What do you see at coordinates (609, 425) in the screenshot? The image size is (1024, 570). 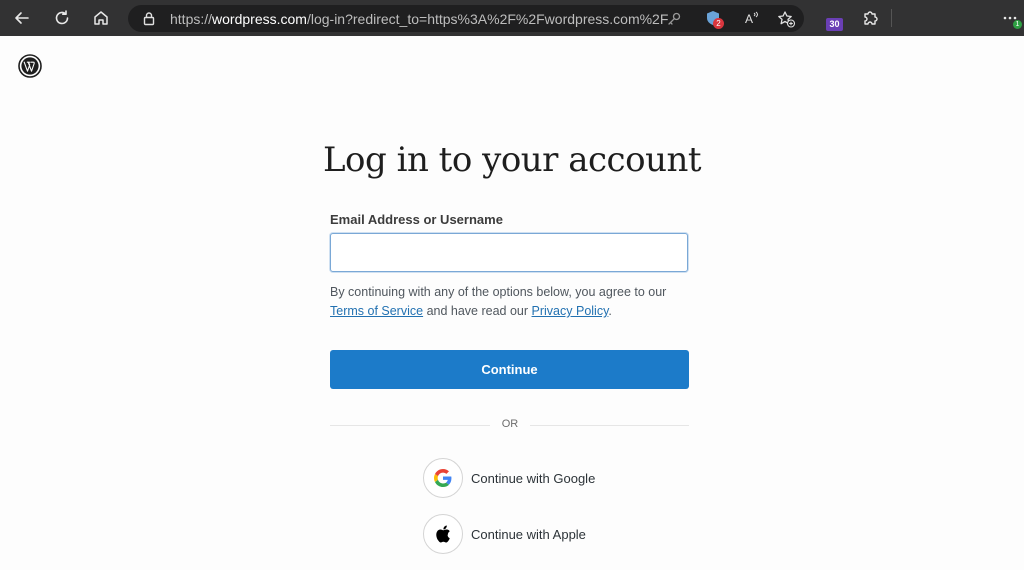 I see `or-divider-right` at bounding box center [609, 425].